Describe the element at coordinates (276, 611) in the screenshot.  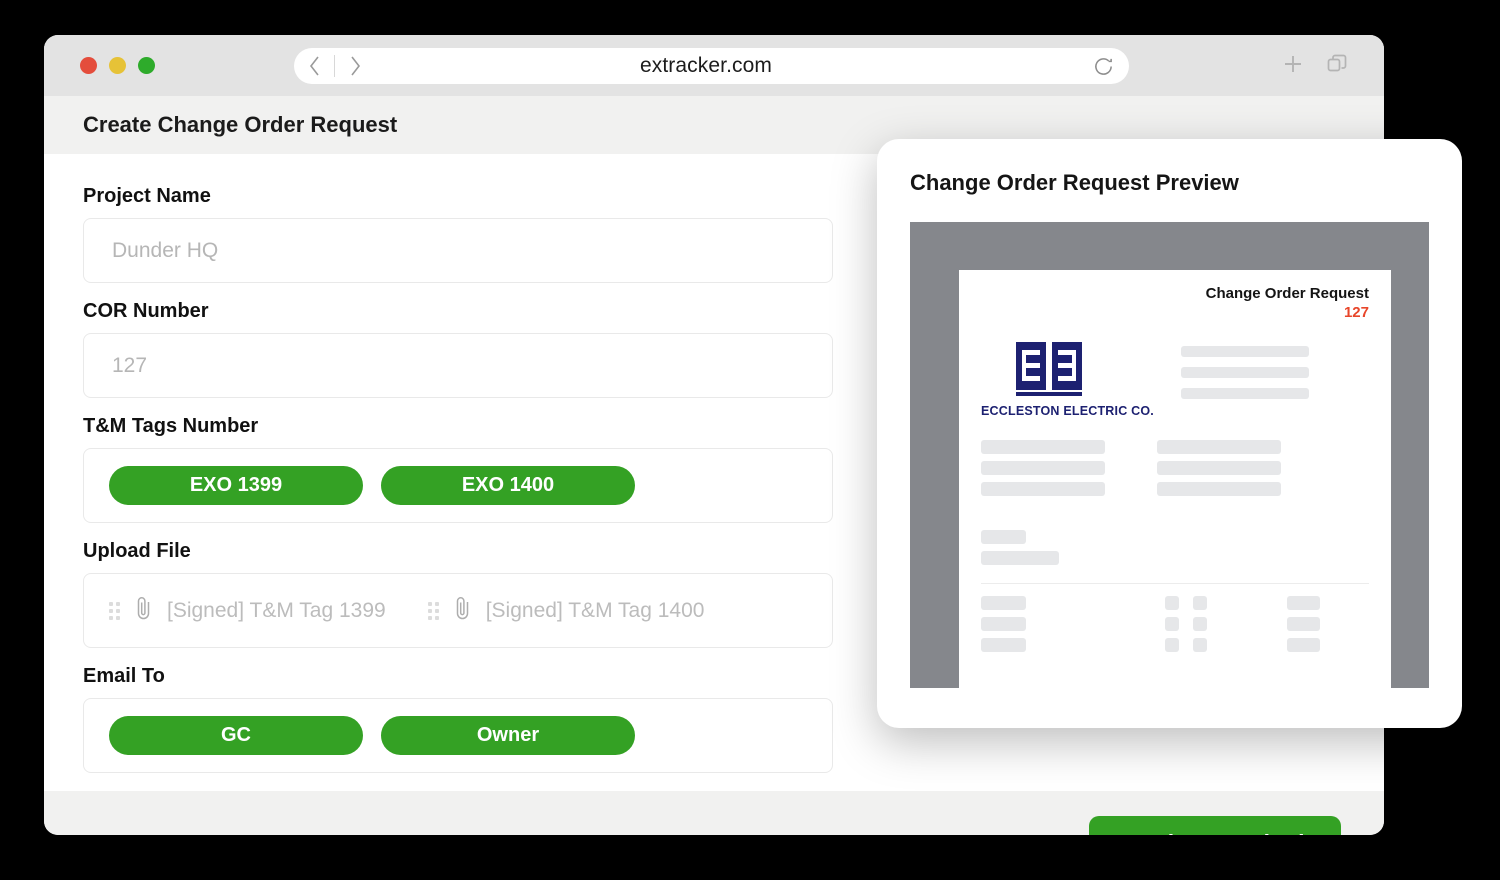
I see `upload-file-name: [Signed] T&M Tag 1399` at that location.